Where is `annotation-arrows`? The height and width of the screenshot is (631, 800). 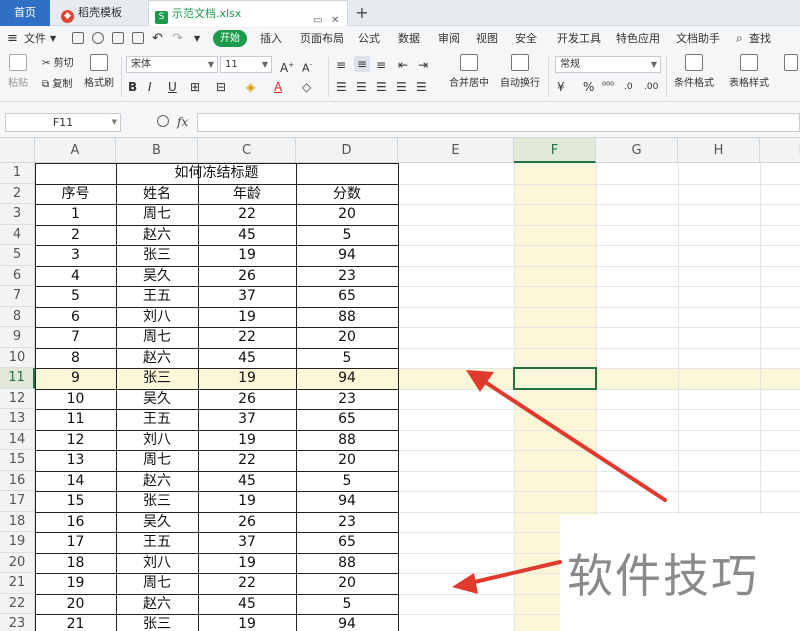 annotation-arrows is located at coordinates (559, 482).